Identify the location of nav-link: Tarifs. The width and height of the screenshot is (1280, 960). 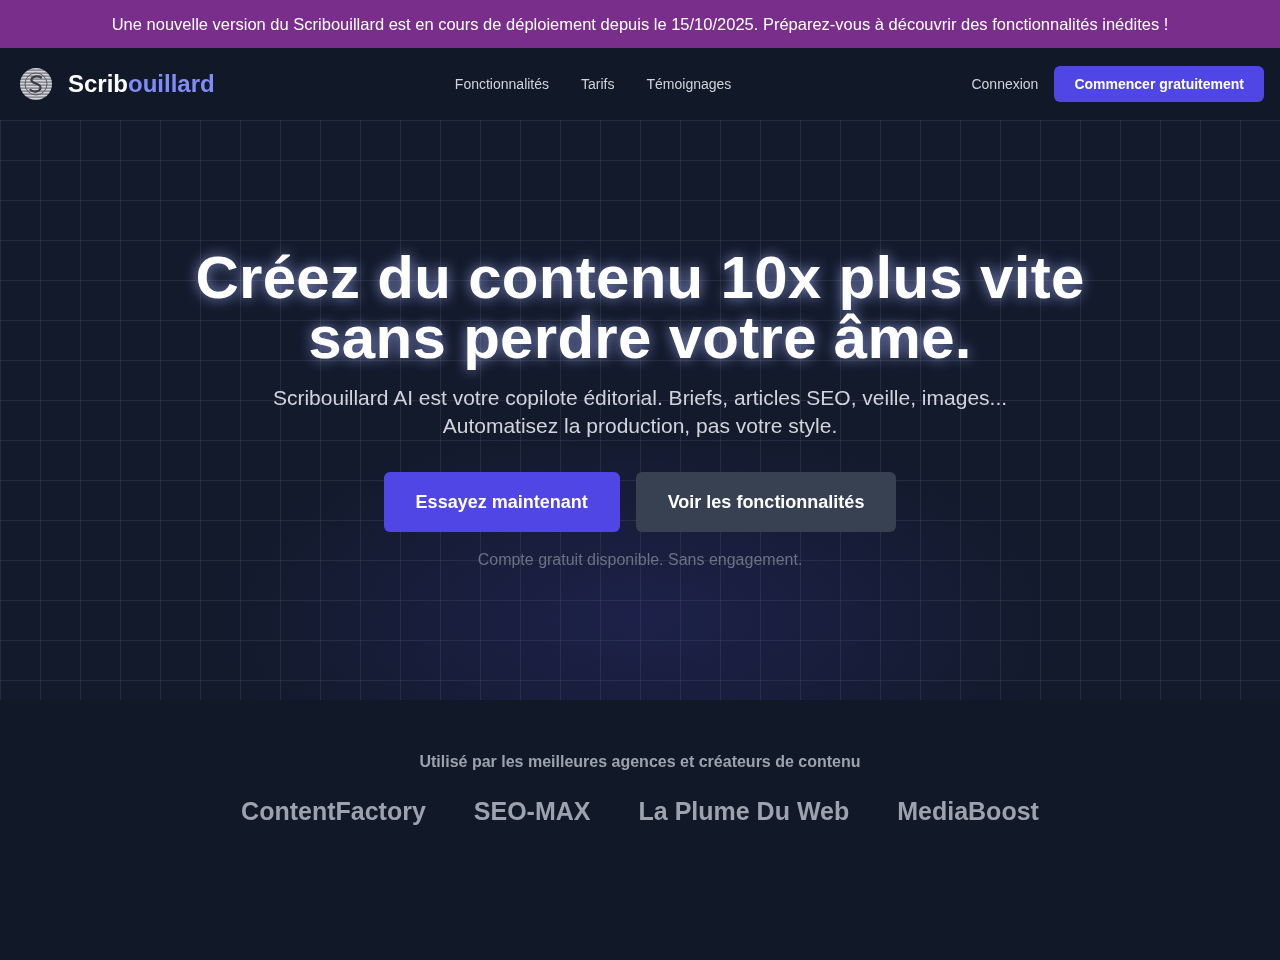
(598, 84).